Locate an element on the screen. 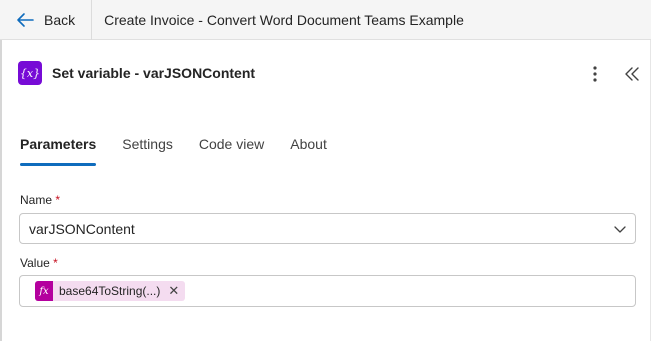  name-field-label: Name * is located at coordinates (40, 200).